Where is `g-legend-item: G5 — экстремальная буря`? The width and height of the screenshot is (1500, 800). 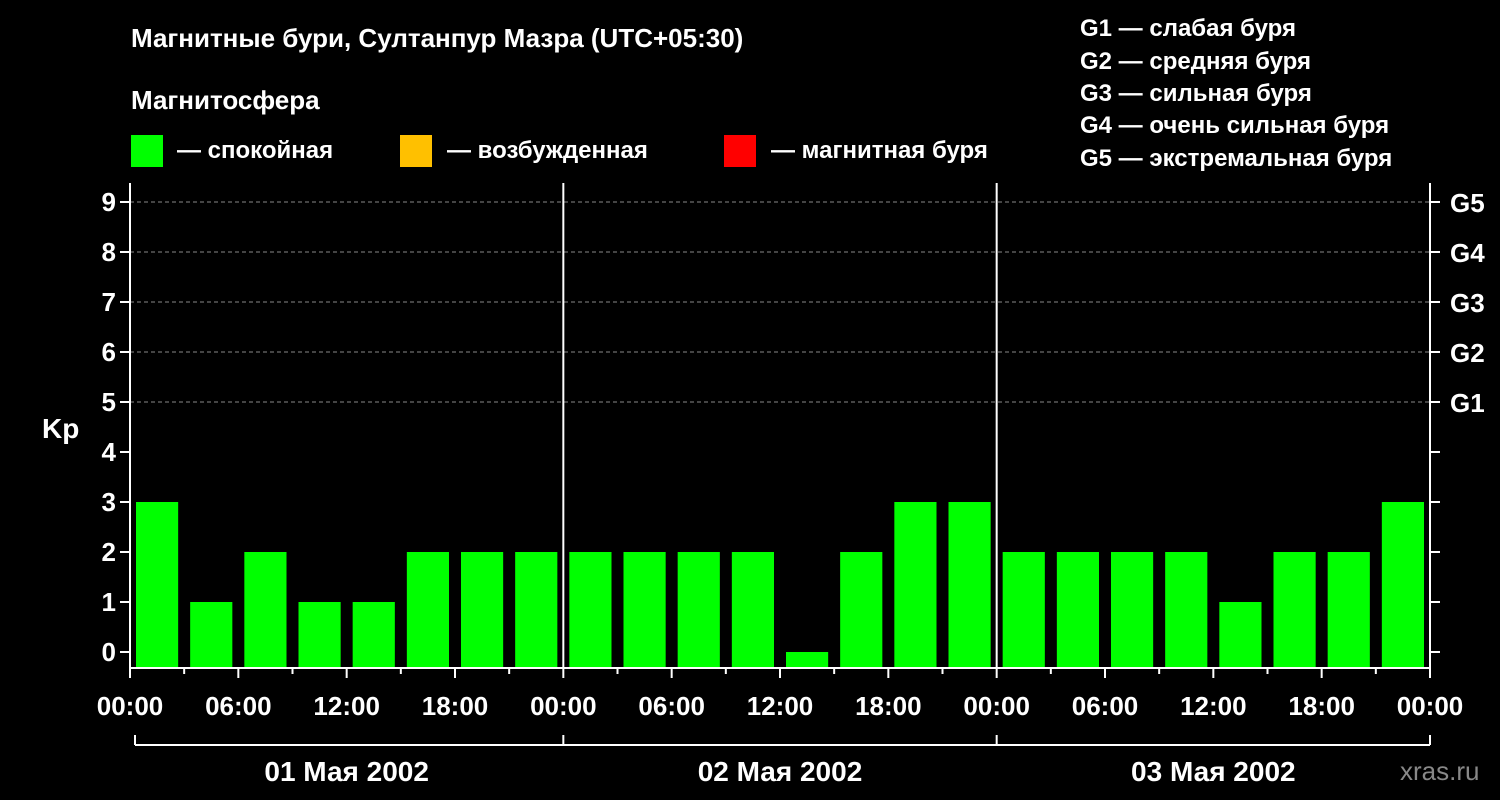
g-legend-item: G5 — экстремальная буря is located at coordinates (1236, 158).